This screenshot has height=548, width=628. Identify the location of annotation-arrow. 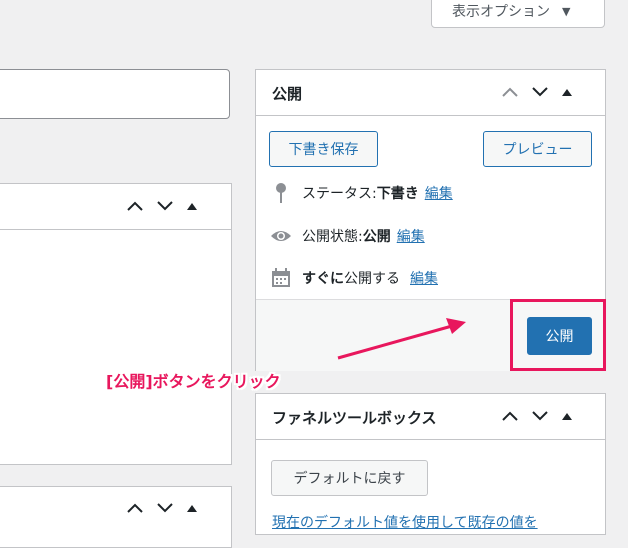
(401, 339).